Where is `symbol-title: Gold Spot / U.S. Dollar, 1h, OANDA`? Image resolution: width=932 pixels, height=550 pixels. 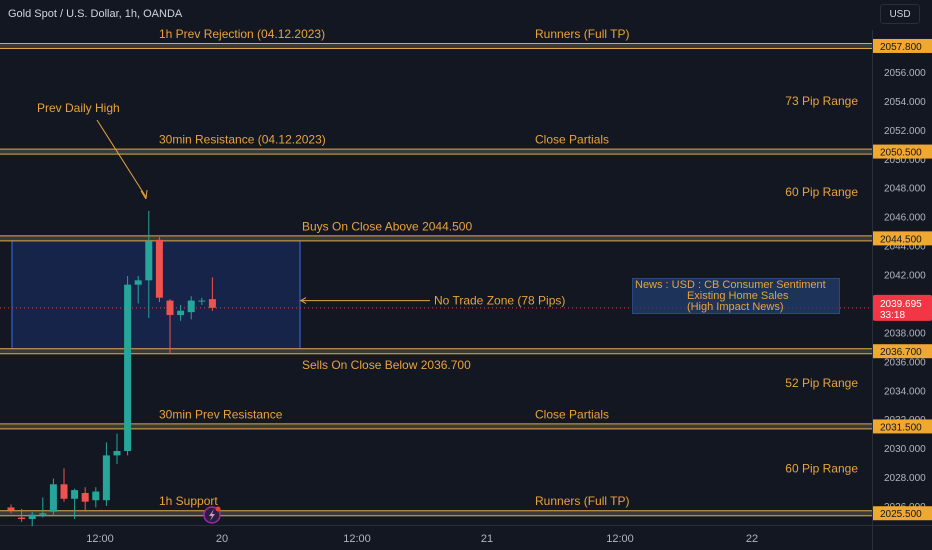 symbol-title: Gold Spot / U.S. Dollar, 1h, OANDA is located at coordinates (95, 14).